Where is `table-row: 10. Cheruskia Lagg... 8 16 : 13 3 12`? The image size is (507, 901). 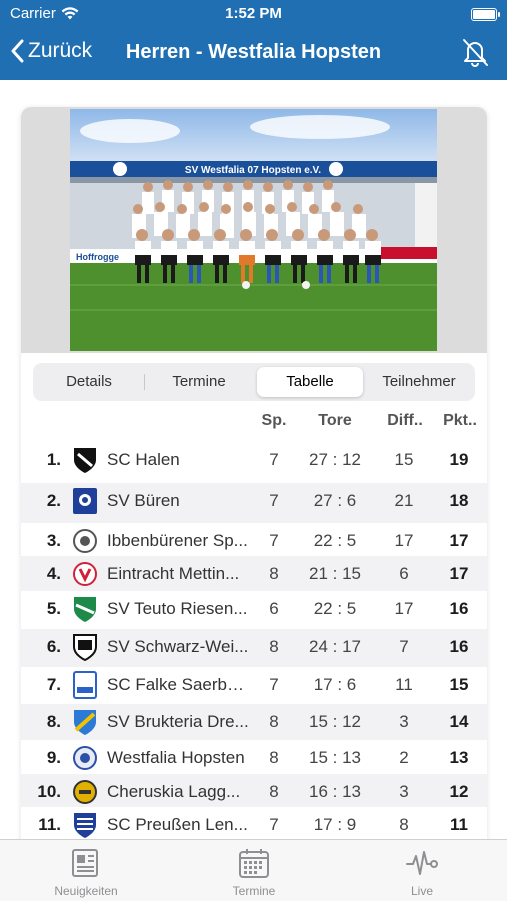 table-row: 10. Cheruskia Lagg... 8 16 : 13 3 12 is located at coordinates (254, 790).